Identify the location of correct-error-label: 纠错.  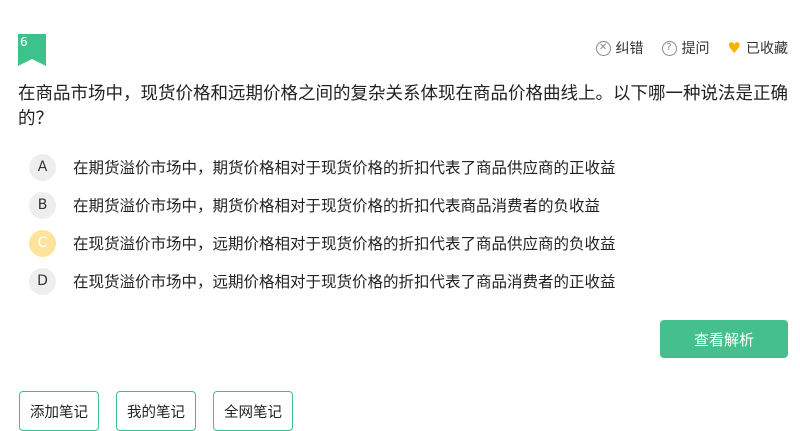
(629, 49).